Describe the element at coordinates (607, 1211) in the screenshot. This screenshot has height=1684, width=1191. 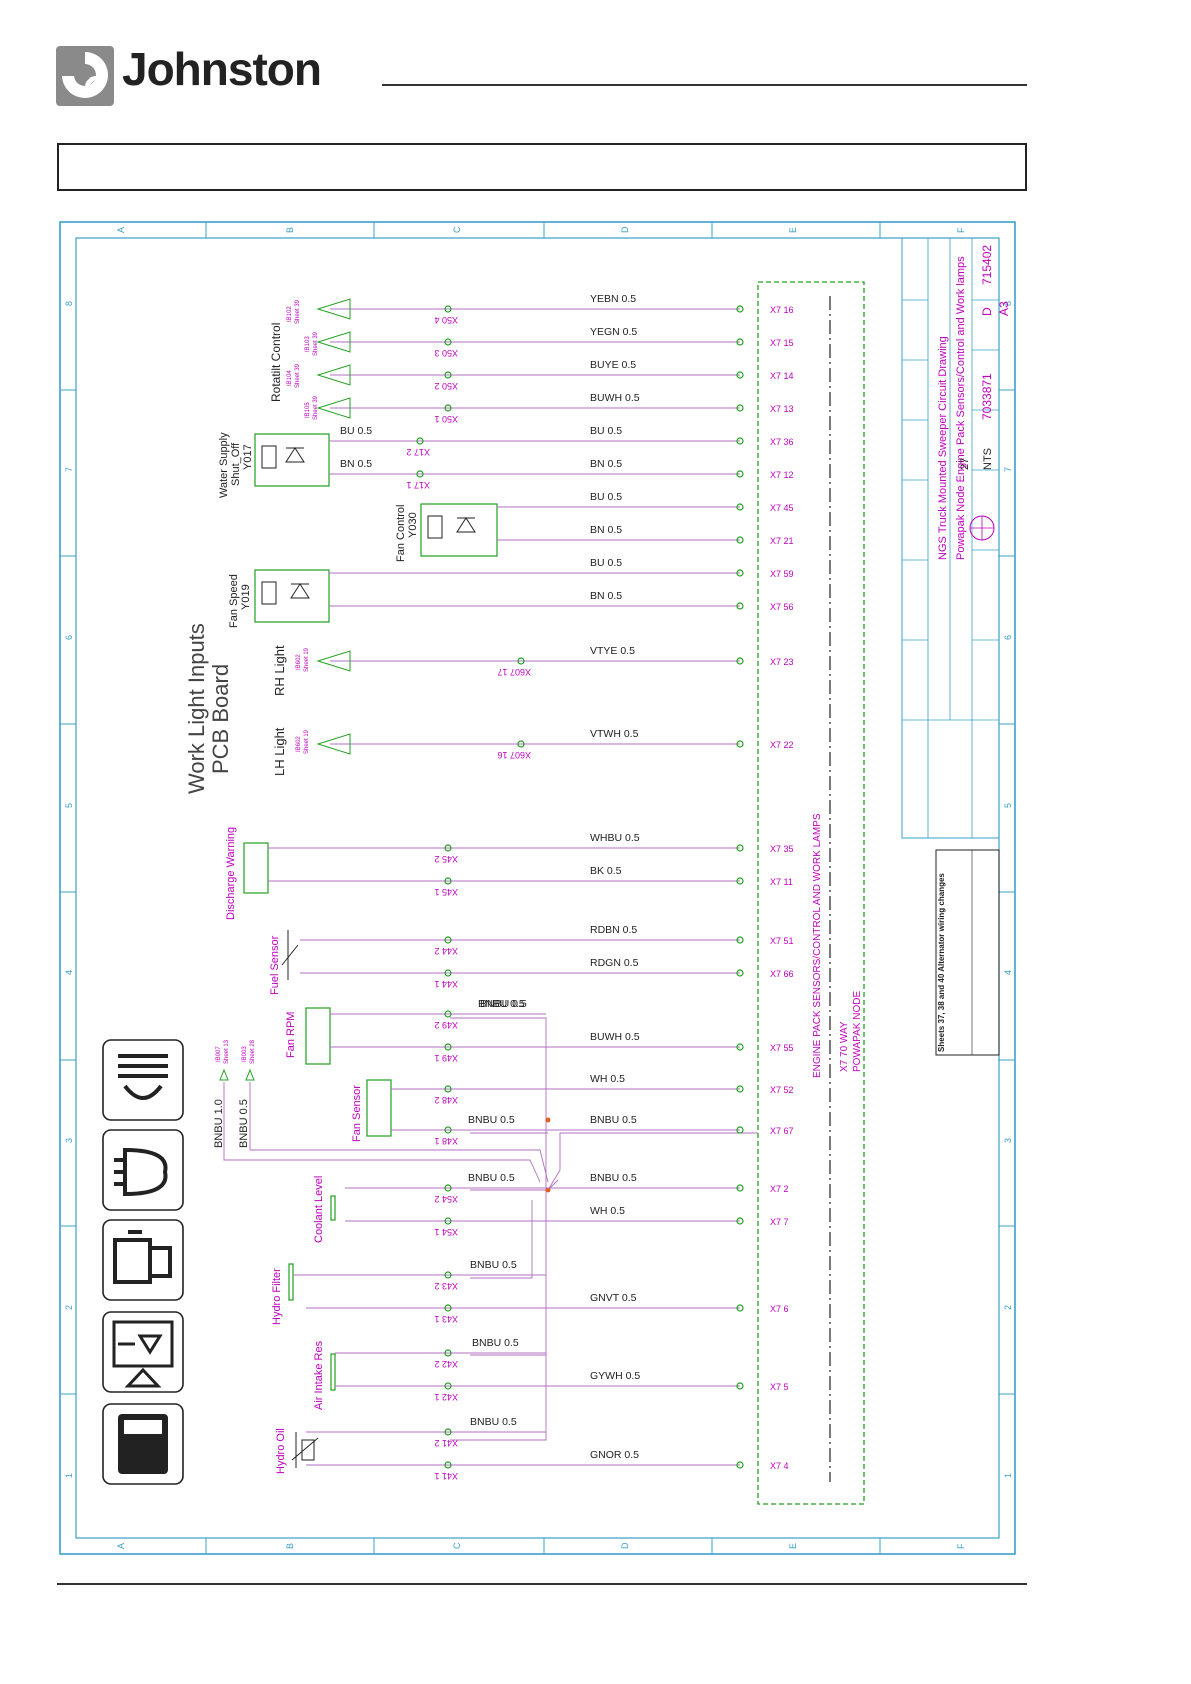
I see `wire-label: WH 0.5` at that location.